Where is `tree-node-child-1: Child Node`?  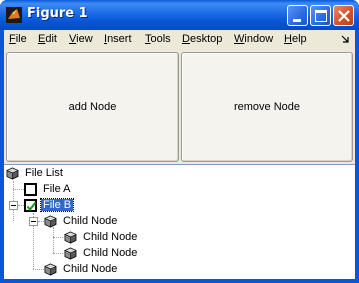 tree-node-child-1: Child Node is located at coordinates (81, 221).